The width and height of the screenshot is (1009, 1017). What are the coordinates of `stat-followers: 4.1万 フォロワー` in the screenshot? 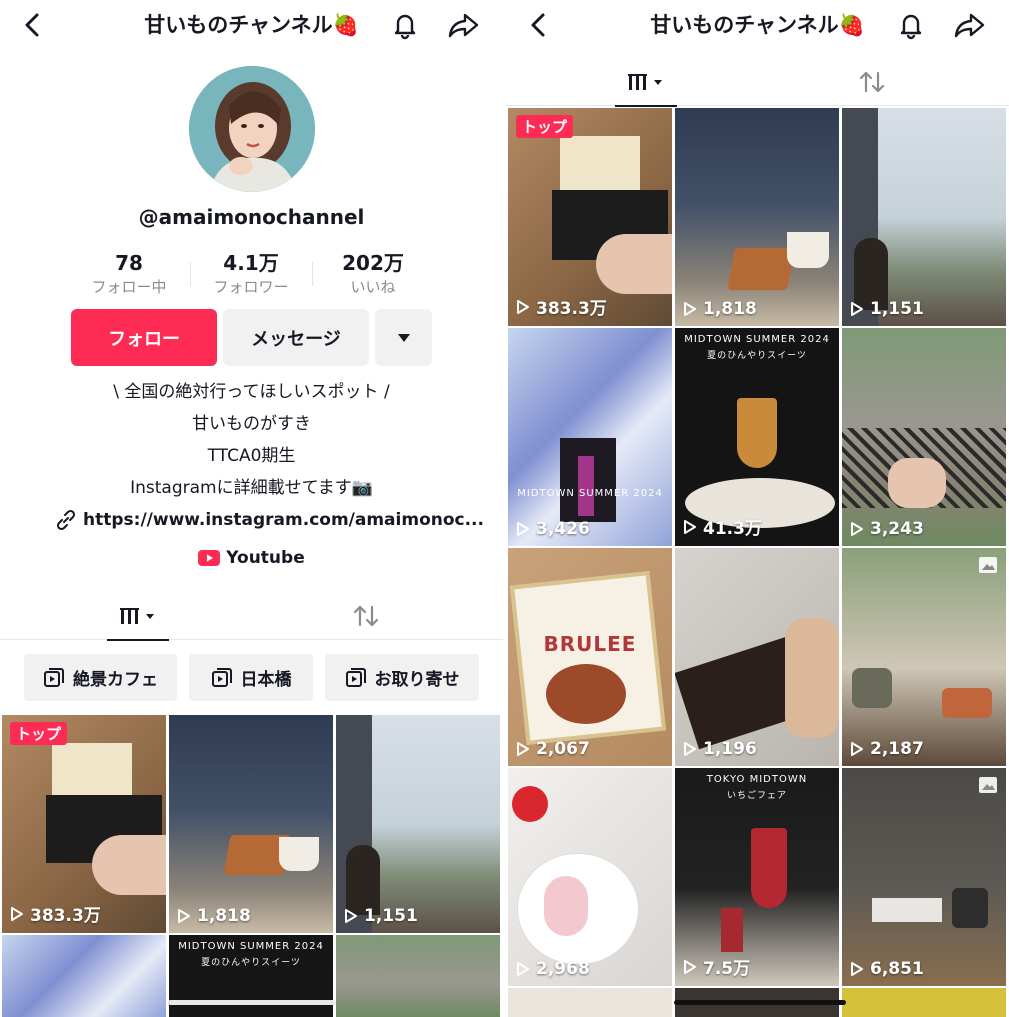 It's located at (251, 274).